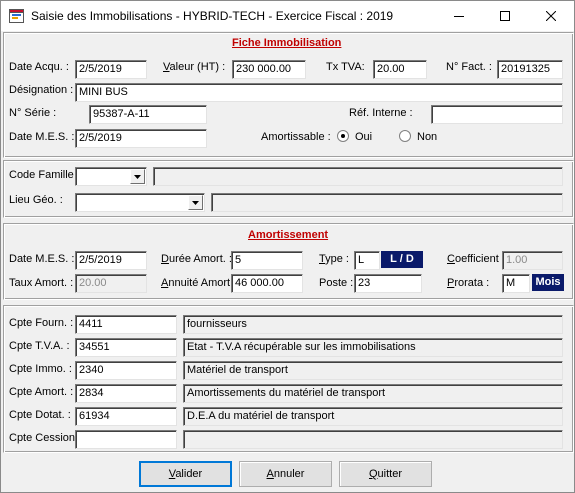 The width and height of the screenshot is (575, 493). Describe the element at coordinates (185, 474) in the screenshot. I see `valider-button: Valider` at that location.